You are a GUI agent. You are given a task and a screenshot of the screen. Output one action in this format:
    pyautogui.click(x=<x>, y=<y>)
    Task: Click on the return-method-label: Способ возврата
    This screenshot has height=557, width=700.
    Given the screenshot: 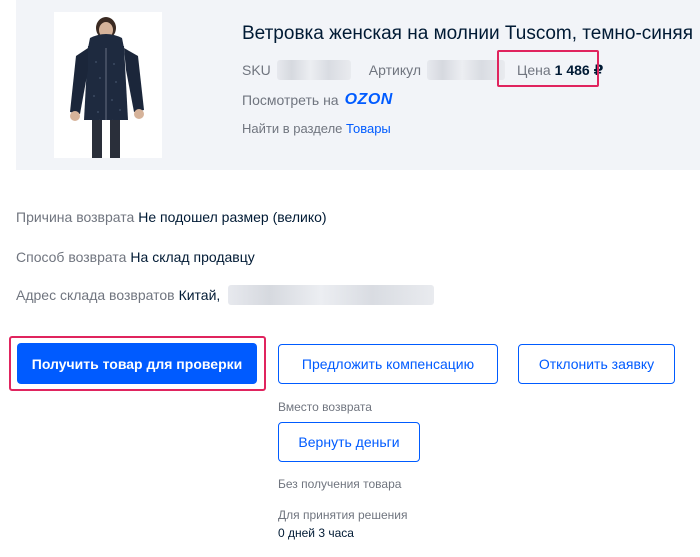 What is the action you would take?
    pyautogui.click(x=71, y=257)
    